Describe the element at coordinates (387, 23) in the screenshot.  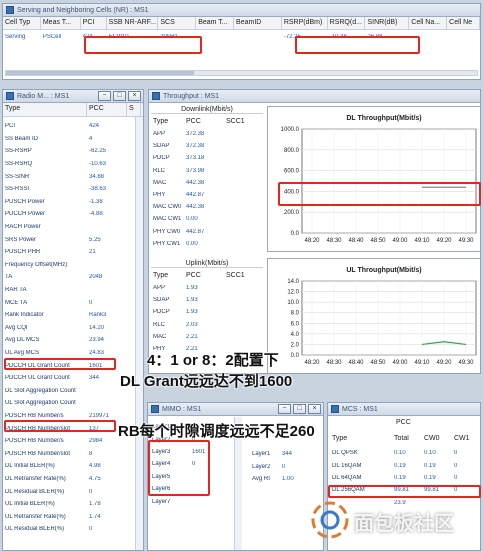
I see `column-header: SINR(dB)` at that location.